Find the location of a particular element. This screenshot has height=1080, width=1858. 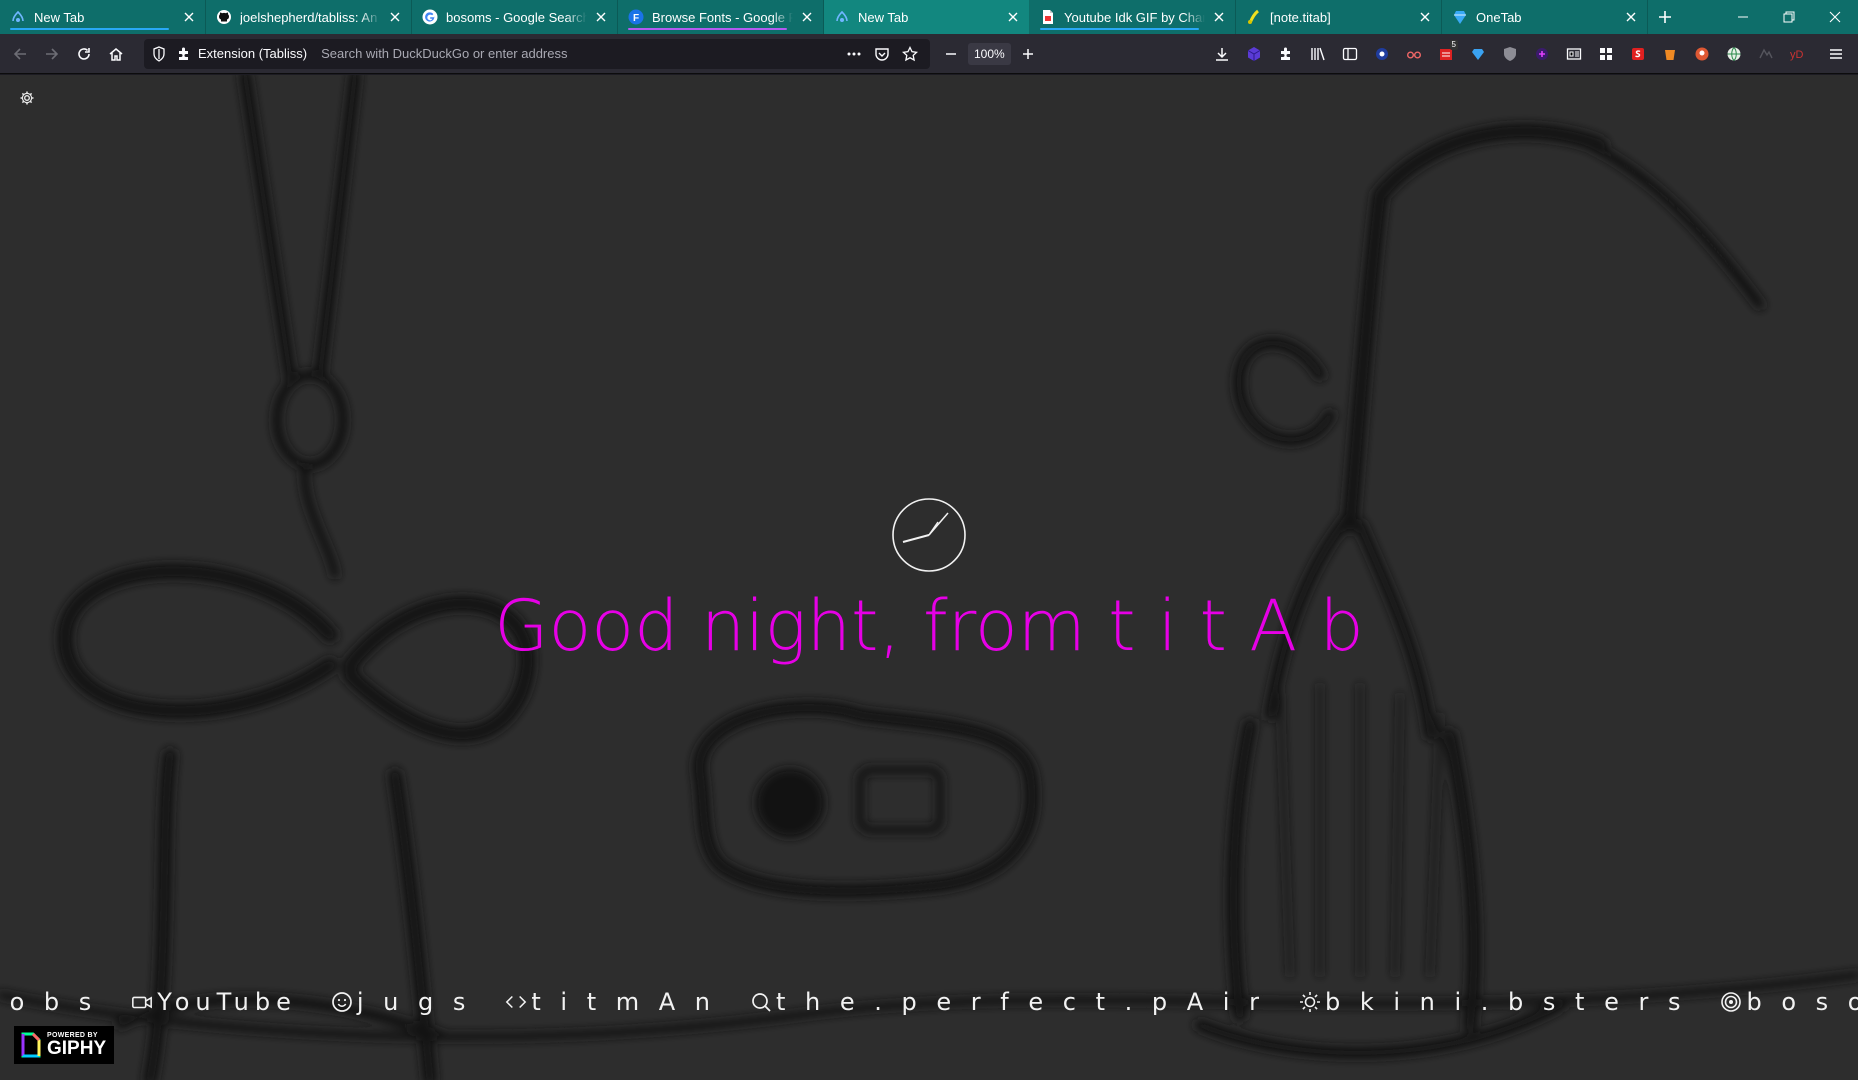

extensions-button is located at coordinates (1286, 54).